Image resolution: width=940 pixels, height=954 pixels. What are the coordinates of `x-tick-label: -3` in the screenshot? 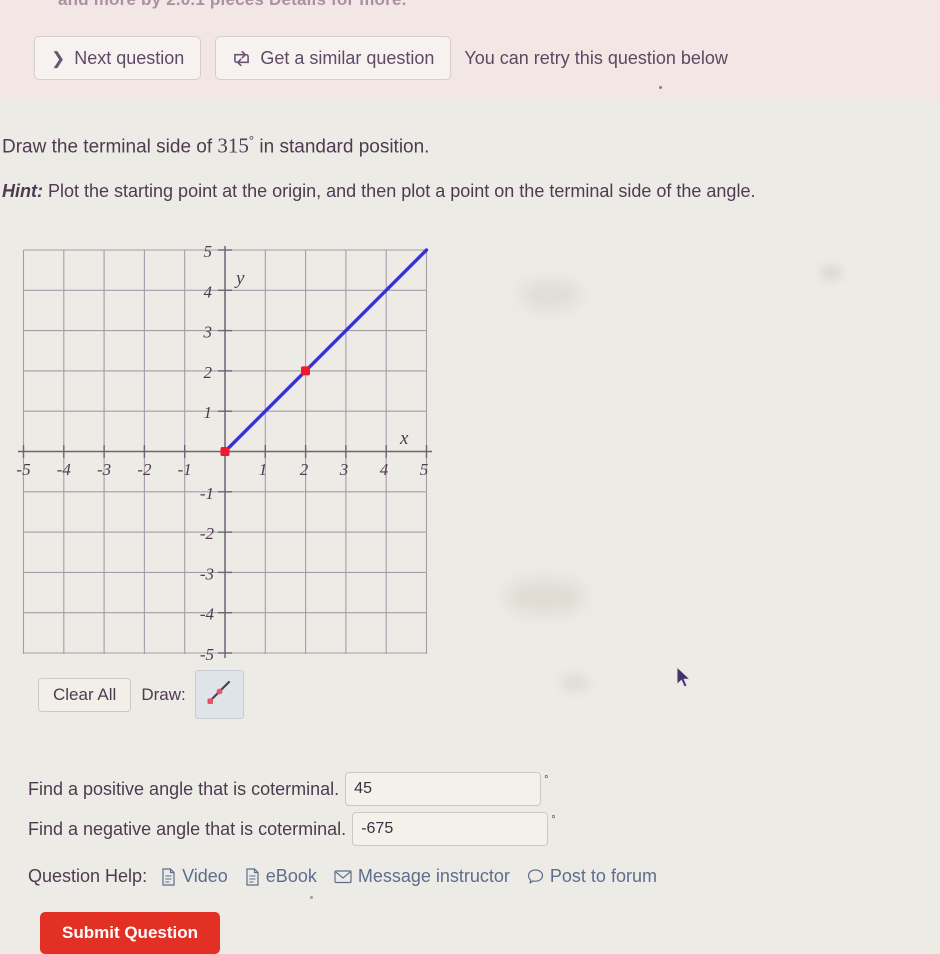 It's located at (104, 469).